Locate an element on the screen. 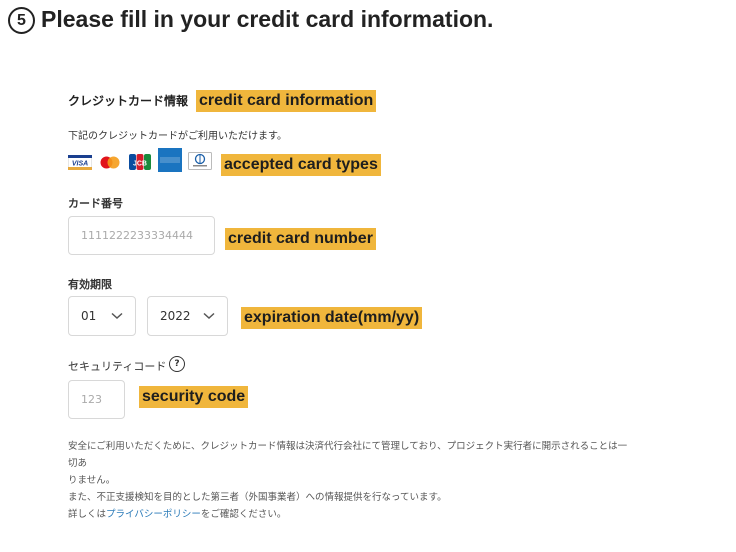 This screenshot has height=552, width=736. annotation-credit-card-information: credit card information is located at coordinates (286, 101).